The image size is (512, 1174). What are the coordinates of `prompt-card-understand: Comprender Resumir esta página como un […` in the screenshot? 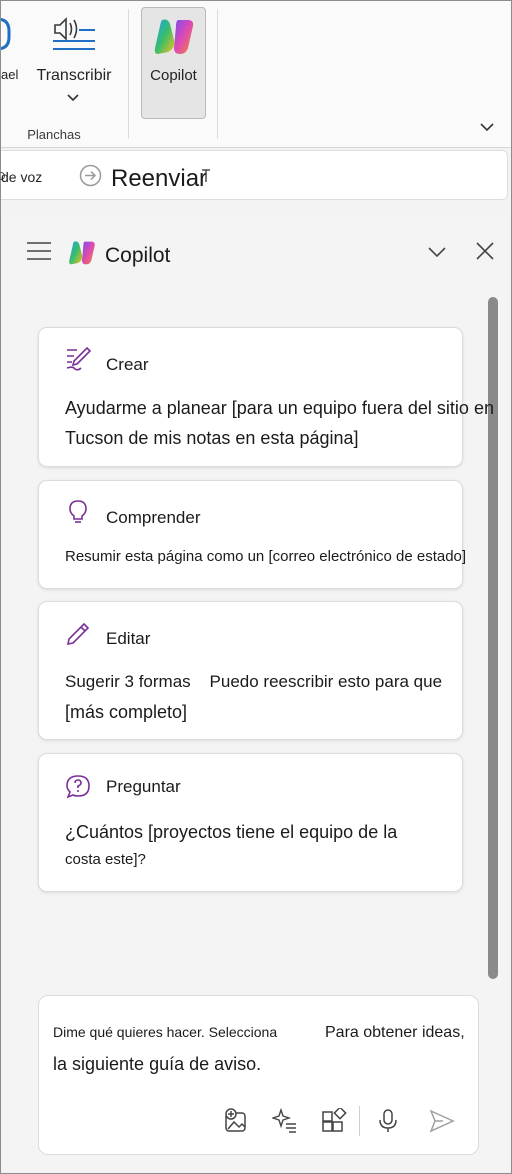 It's located at (252, 534).